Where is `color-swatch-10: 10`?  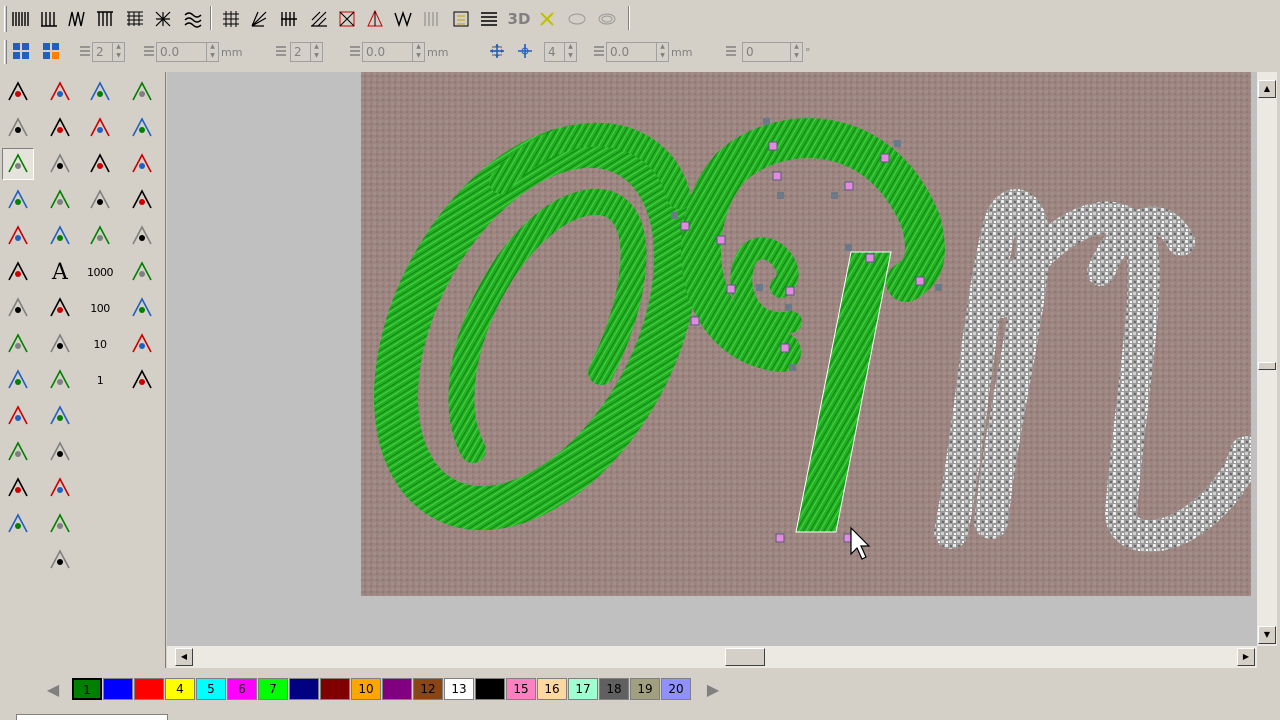
color-swatch-10: 10 is located at coordinates (366, 689).